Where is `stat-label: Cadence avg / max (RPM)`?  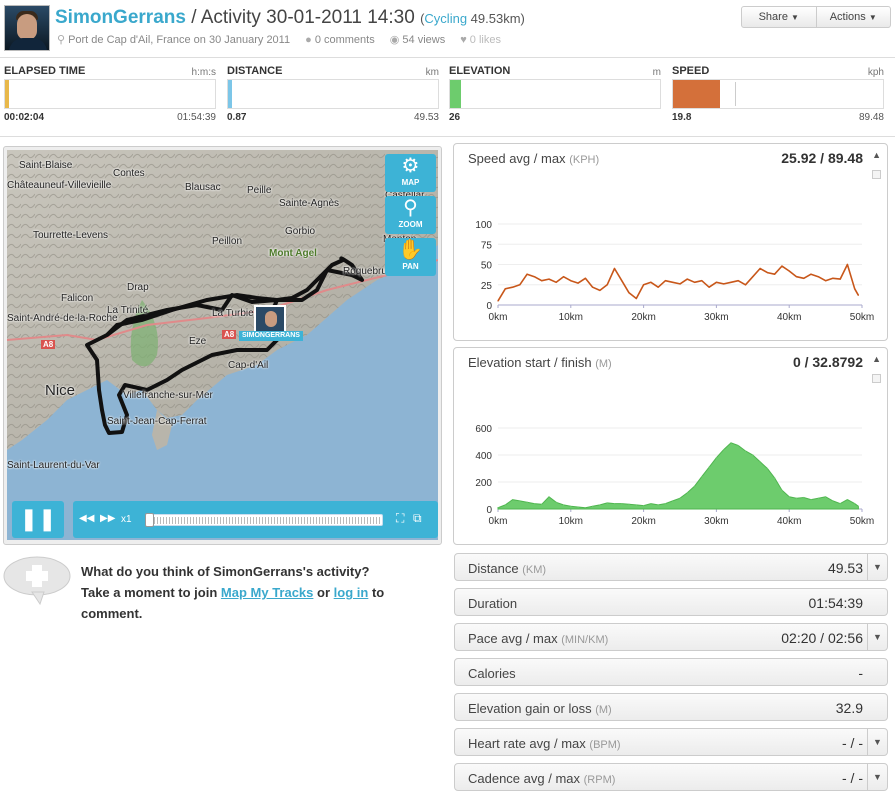
stat-label: Cadence avg / max (RPM) is located at coordinates (542, 778).